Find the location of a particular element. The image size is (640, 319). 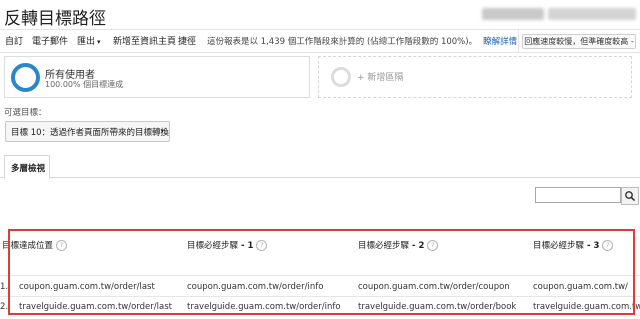

segment-card: 所有使用者 100.00% 個目標達成 is located at coordinates (157, 77).